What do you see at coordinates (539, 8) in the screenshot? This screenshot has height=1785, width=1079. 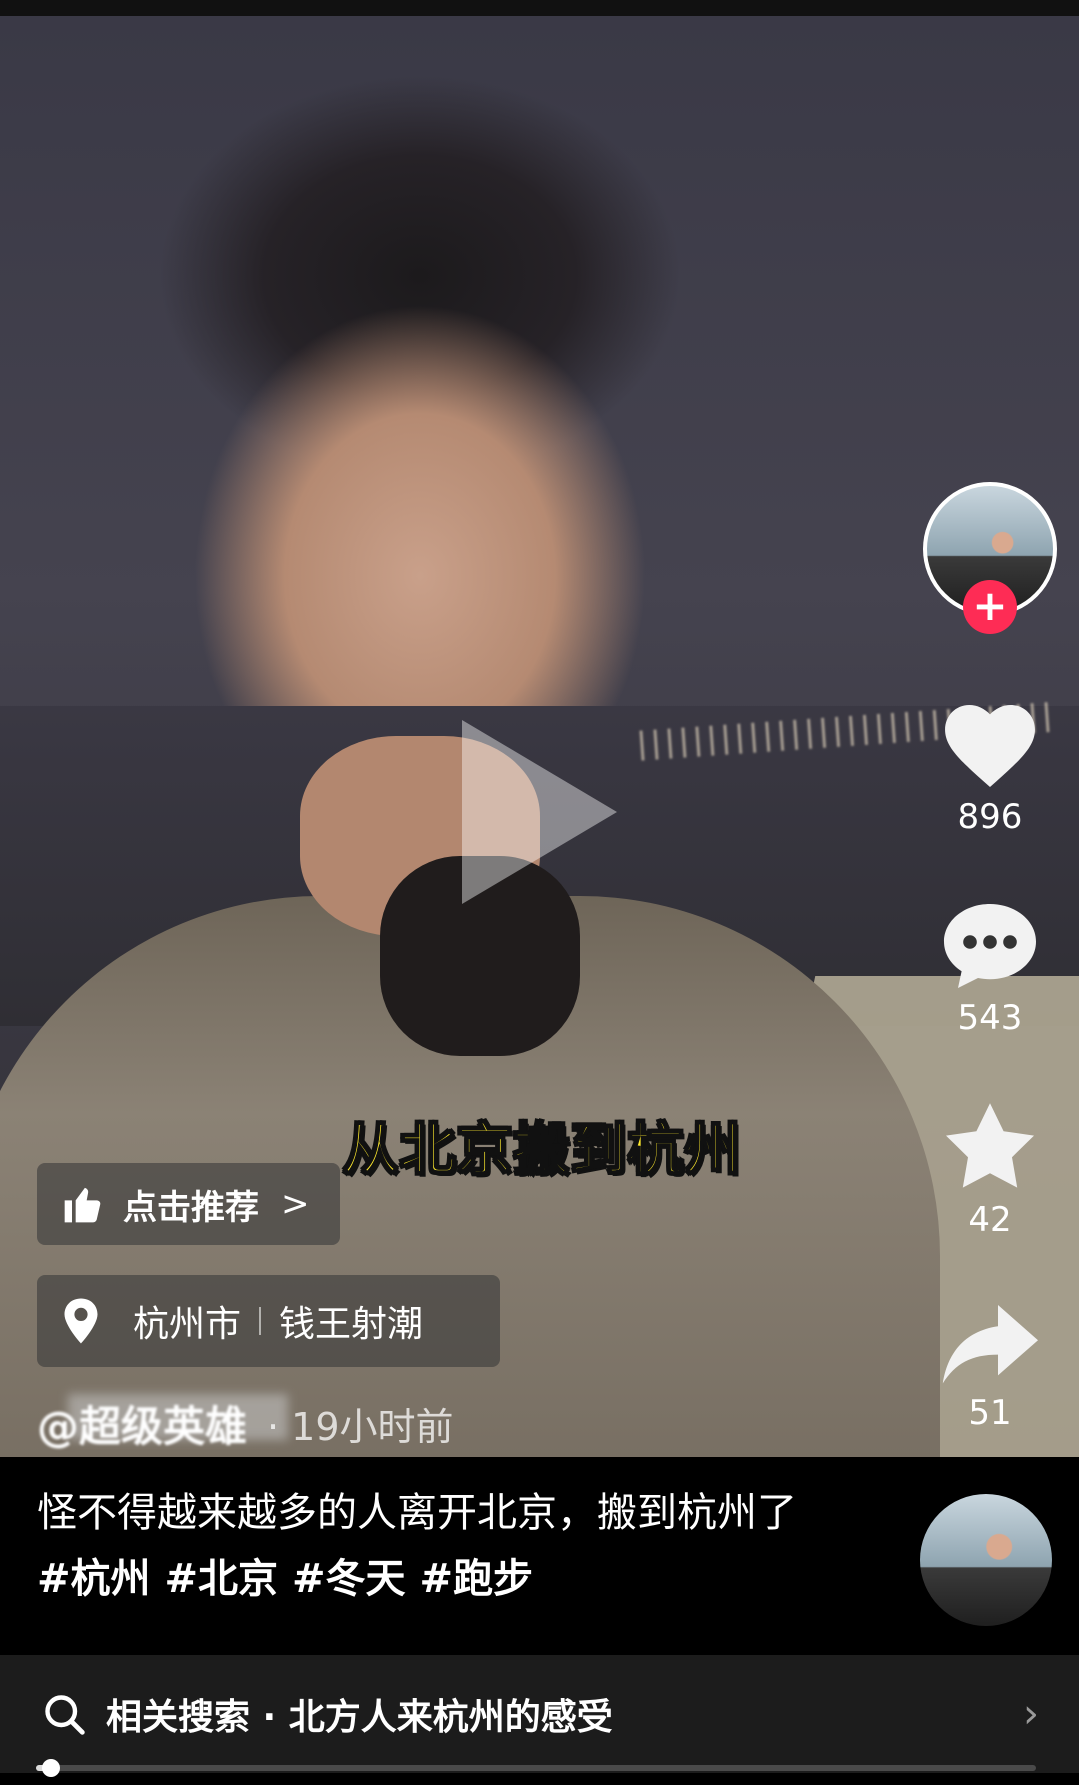 I see `status-bar` at bounding box center [539, 8].